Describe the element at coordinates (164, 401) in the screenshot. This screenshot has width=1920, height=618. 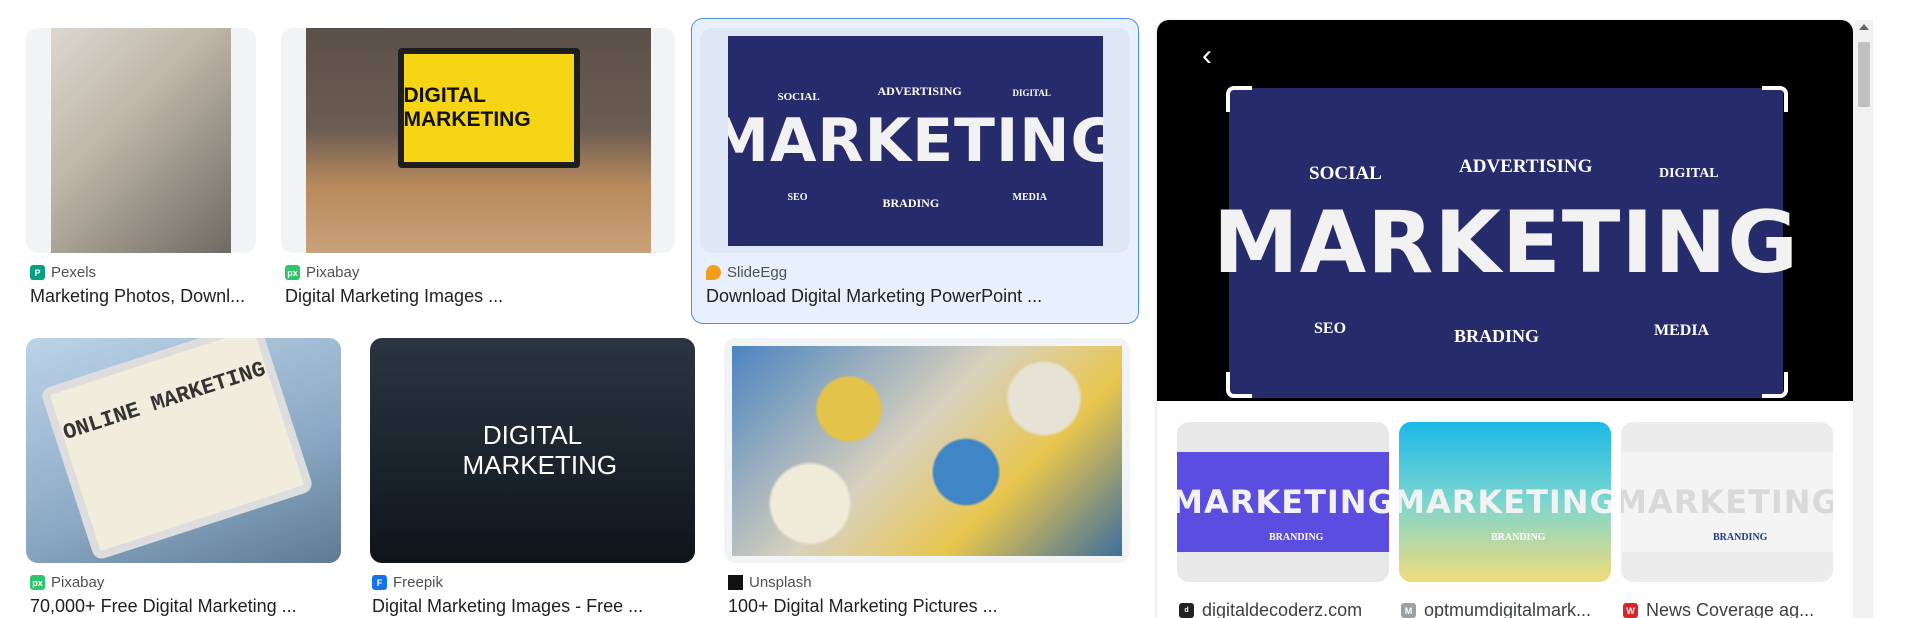
I see `image-caption: ONLINE MARKETING` at that location.